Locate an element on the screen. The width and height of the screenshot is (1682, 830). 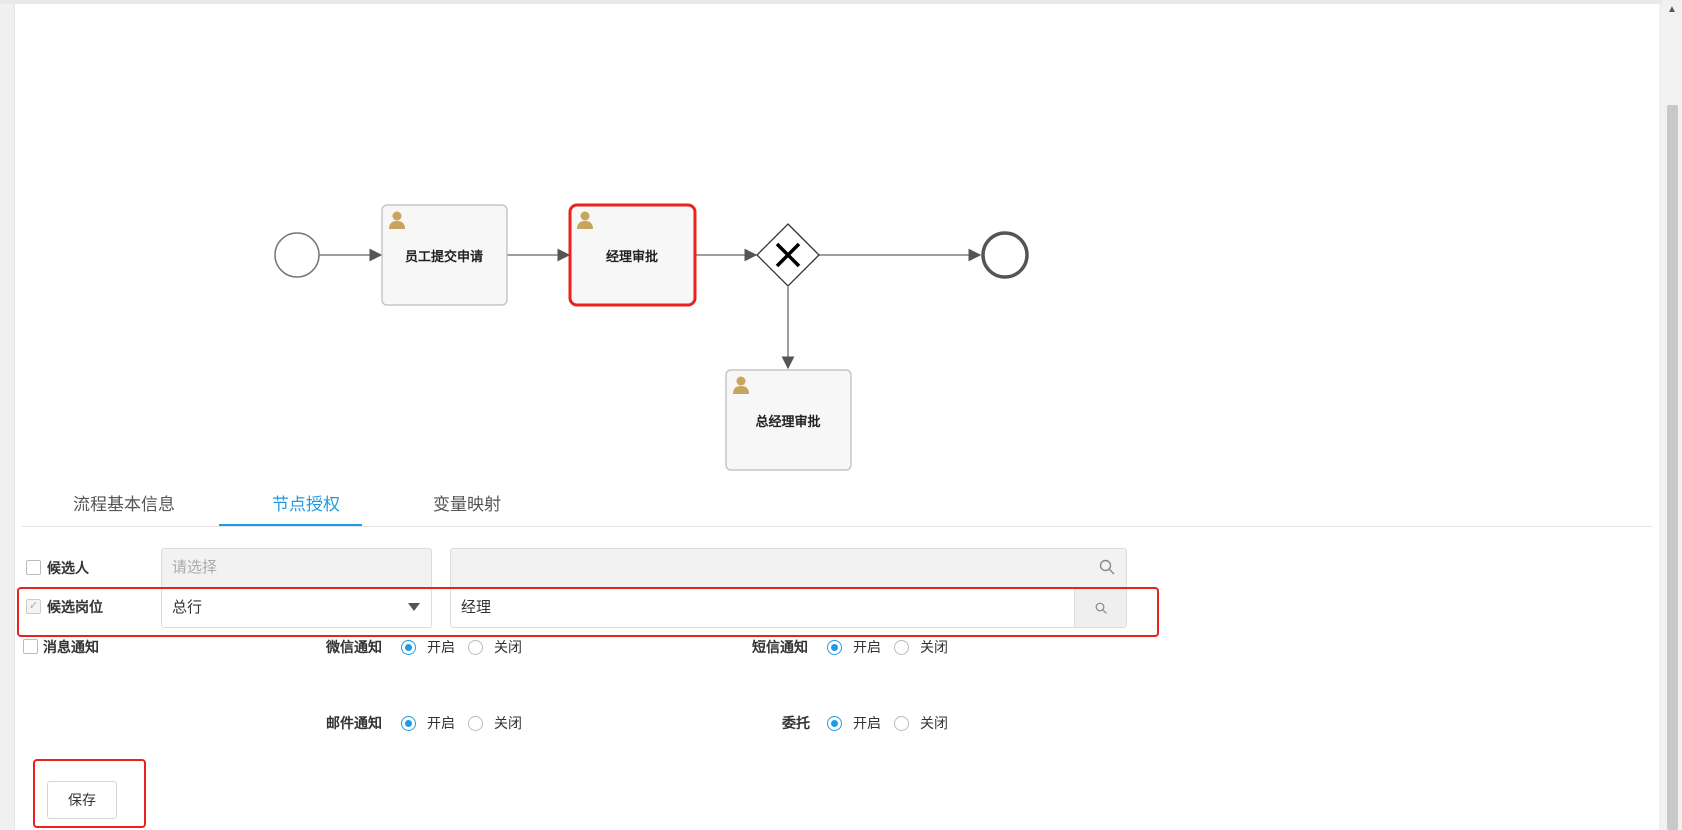
candidate-post-search-button is located at coordinates (1100, 608).